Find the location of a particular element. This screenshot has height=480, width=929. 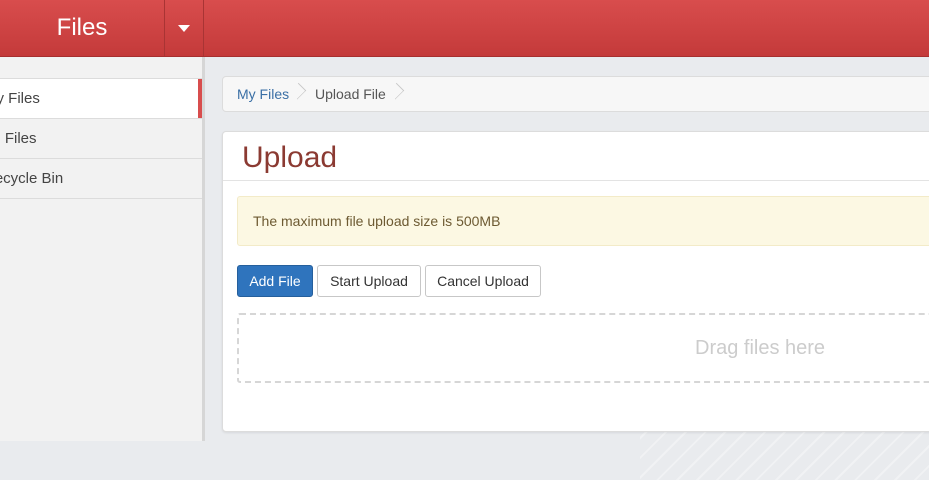

sidebar-item-label: Recycle Bin is located at coordinates (32, 178).